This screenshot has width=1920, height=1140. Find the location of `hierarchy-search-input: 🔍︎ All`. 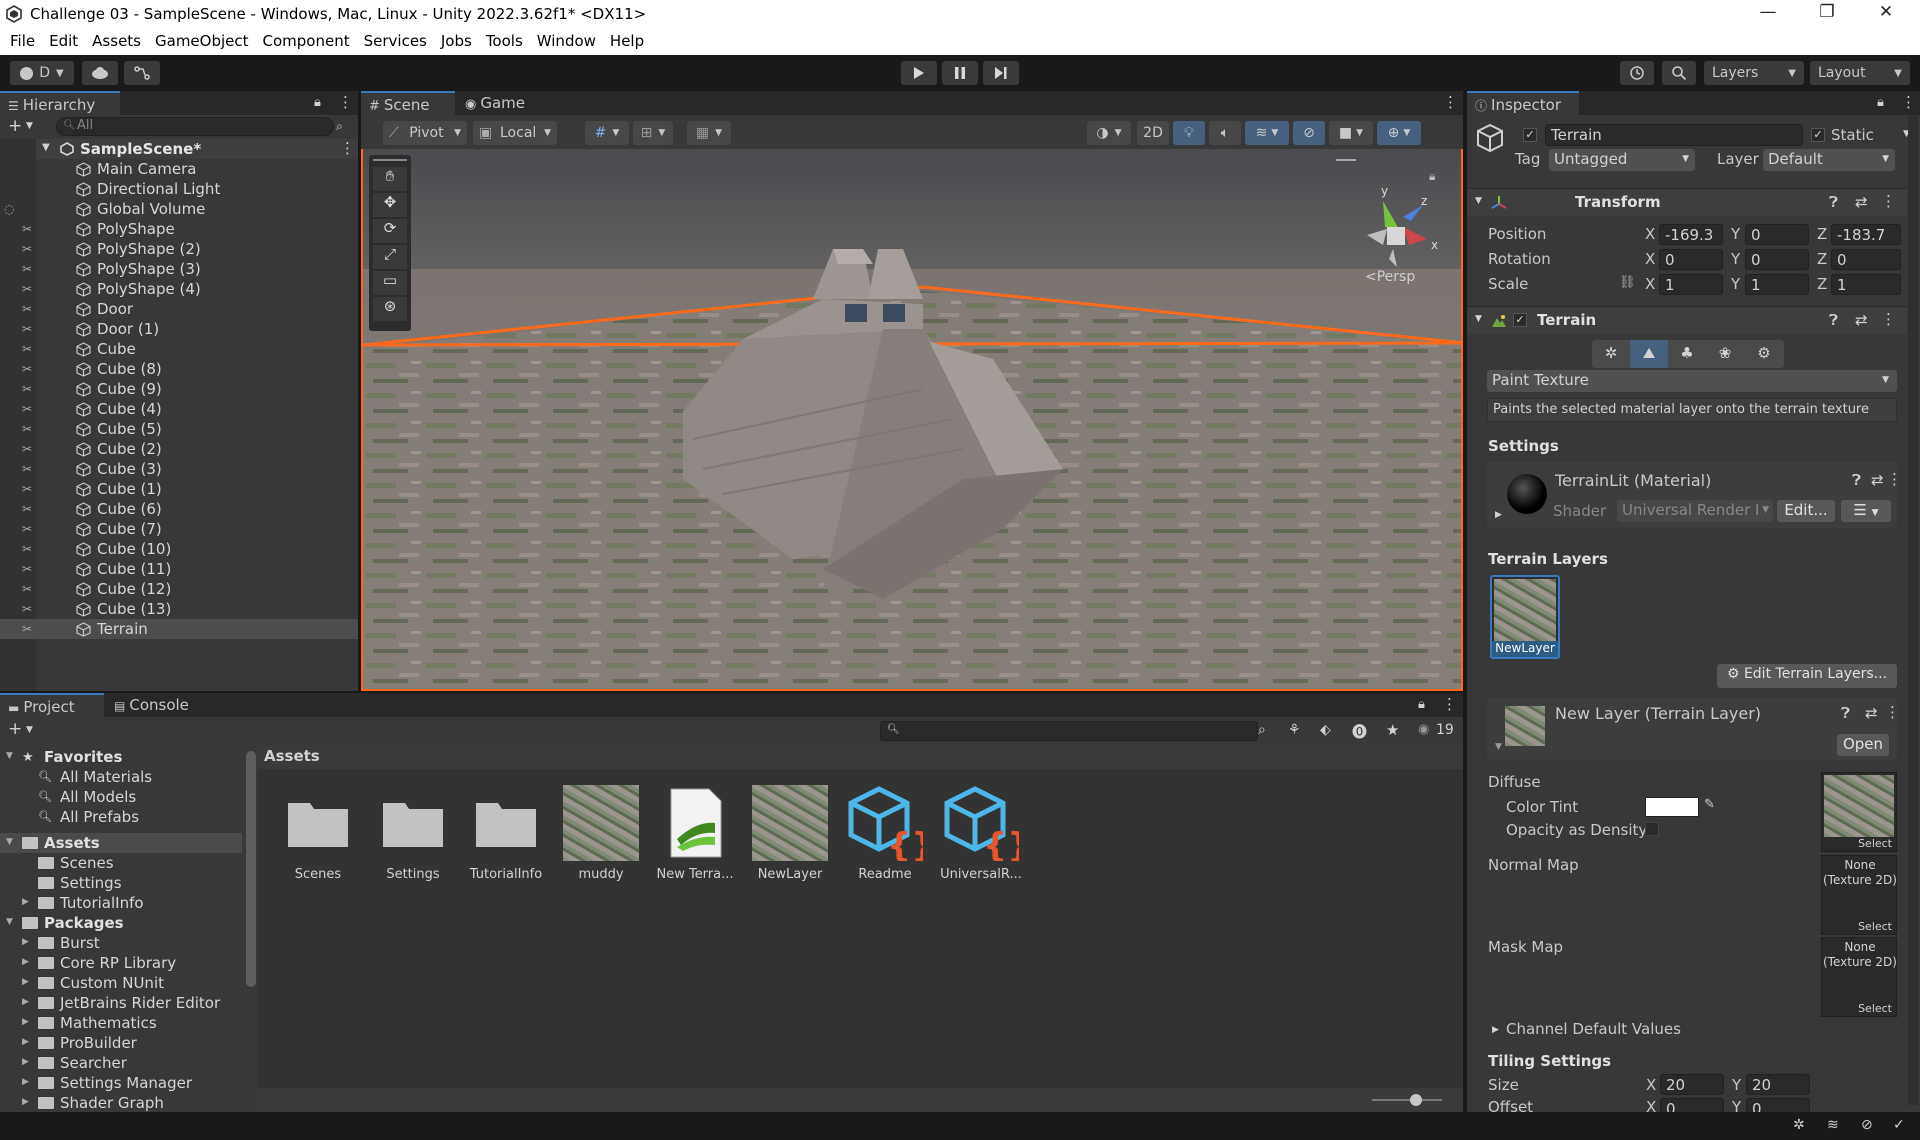

hierarchy-search-input: 🔍︎ All is located at coordinates (195, 126).